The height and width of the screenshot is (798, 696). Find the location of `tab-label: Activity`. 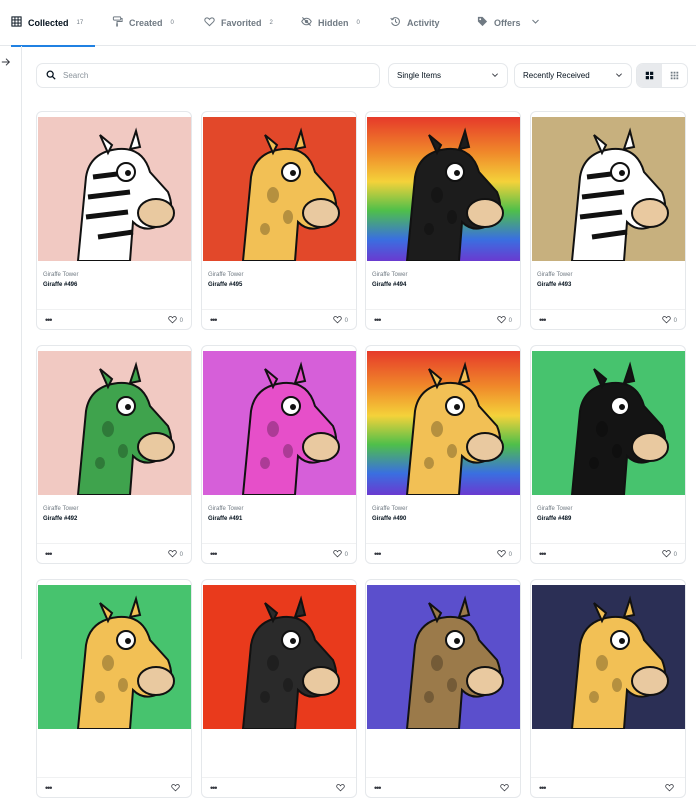

tab-label: Activity is located at coordinates (423, 22).